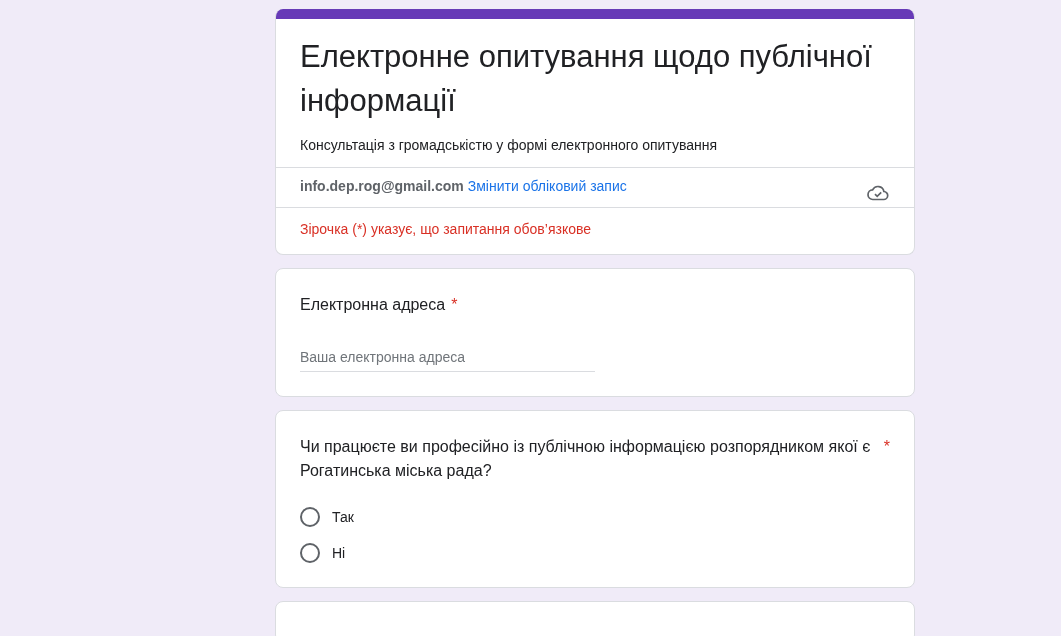 The image size is (1061, 636). Describe the element at coordinates (339, 553) in the screenshot. I see `option-label: Ні` at that location.